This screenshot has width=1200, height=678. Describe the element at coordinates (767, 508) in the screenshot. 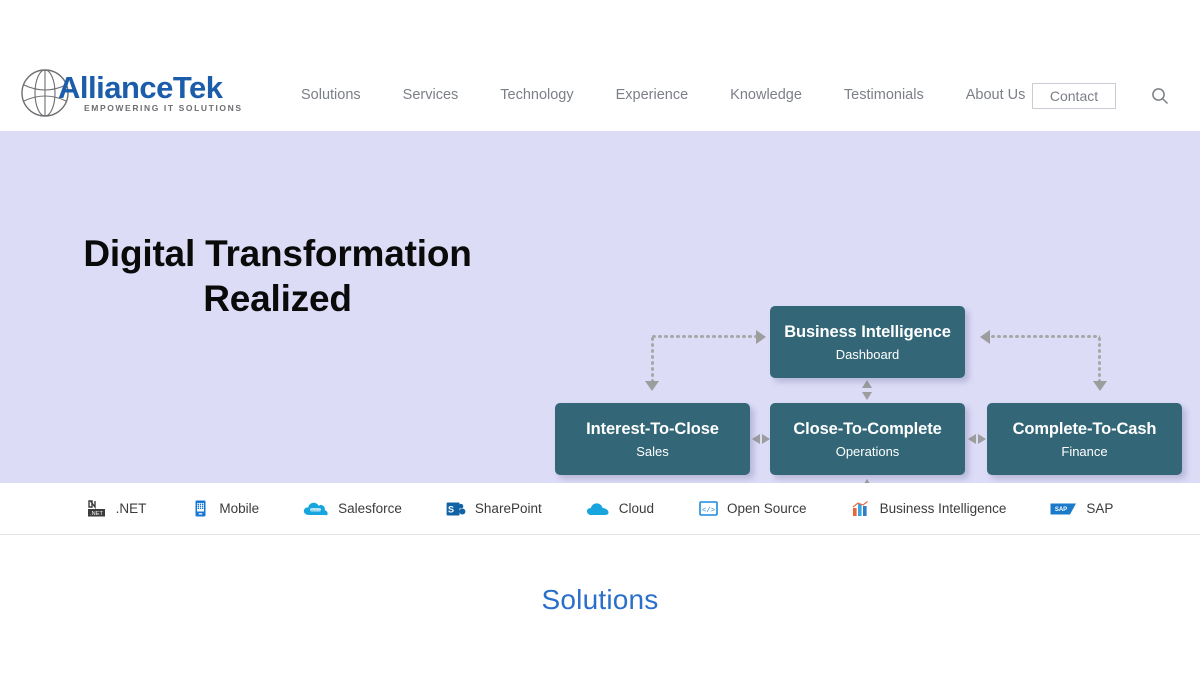

I see `tech-label: Open Source` at that location.